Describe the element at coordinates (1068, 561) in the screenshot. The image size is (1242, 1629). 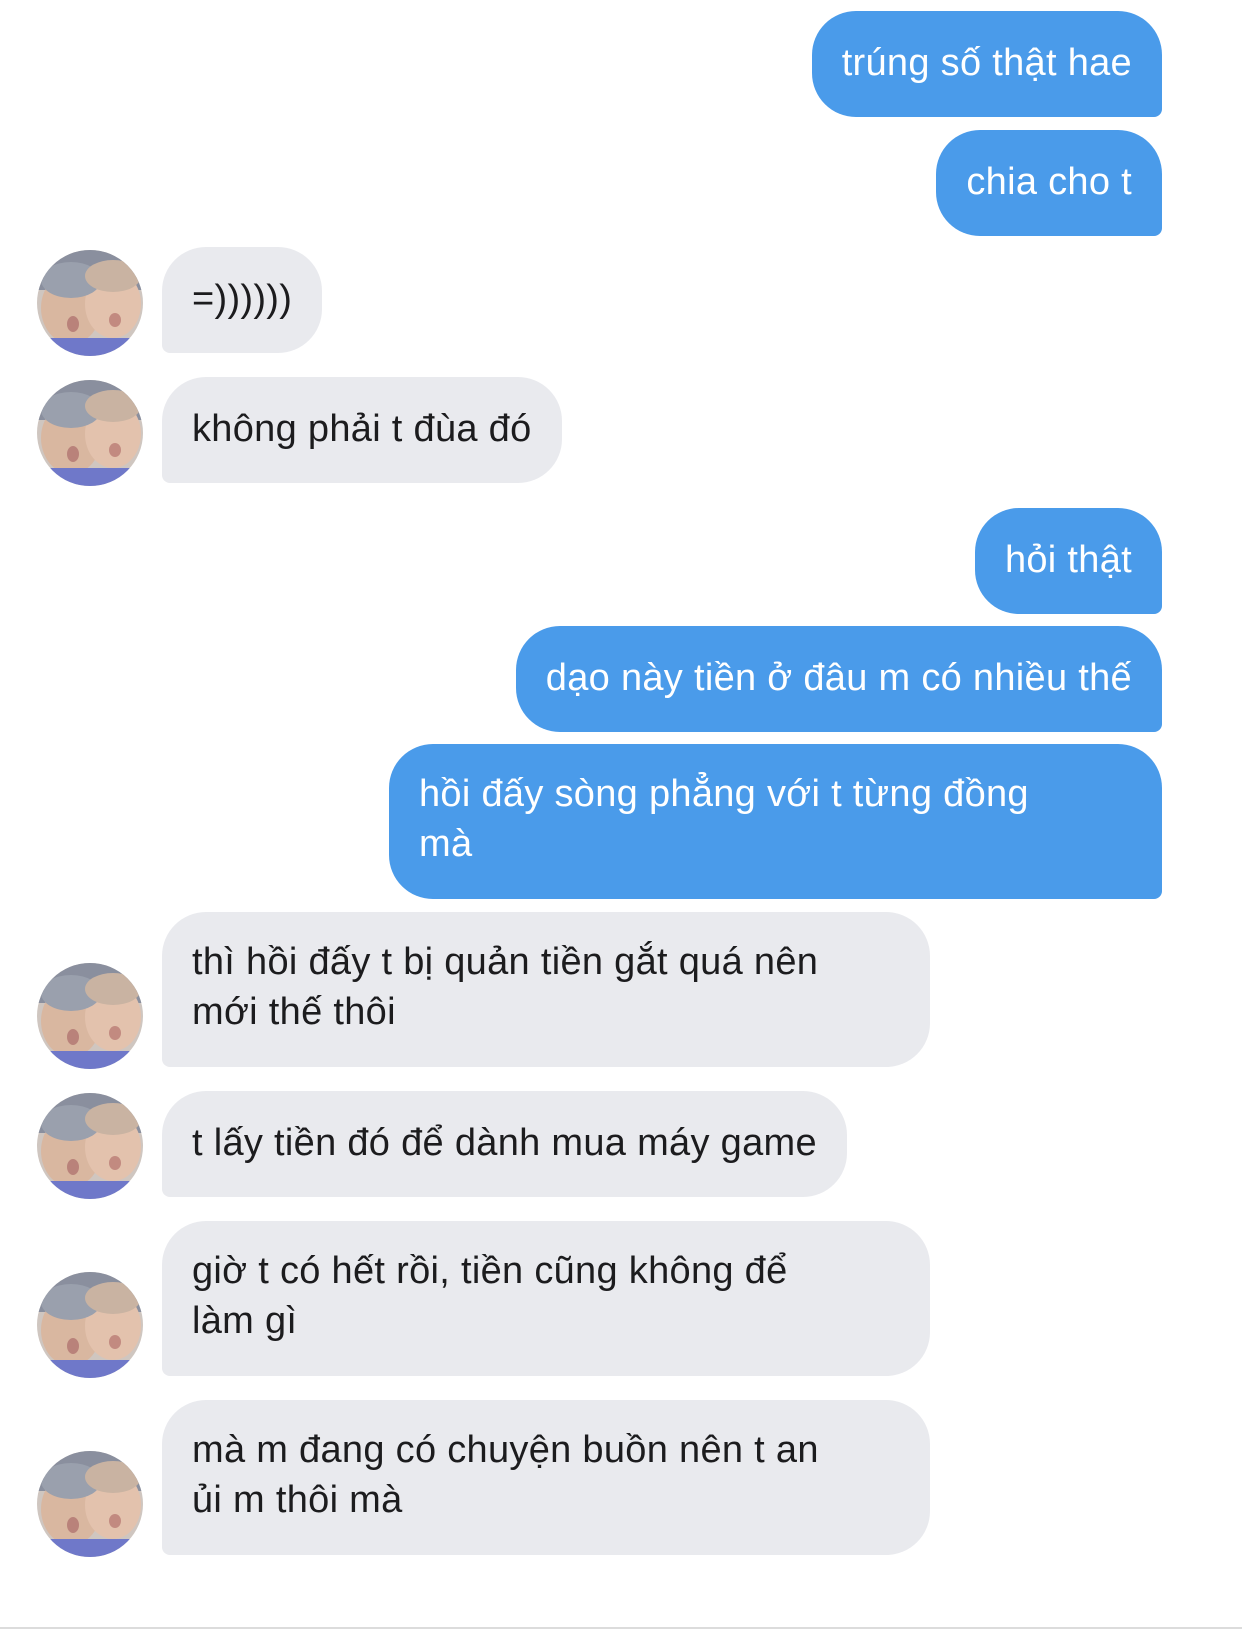
I see `outgoing-message: hỏi thật` at that location.